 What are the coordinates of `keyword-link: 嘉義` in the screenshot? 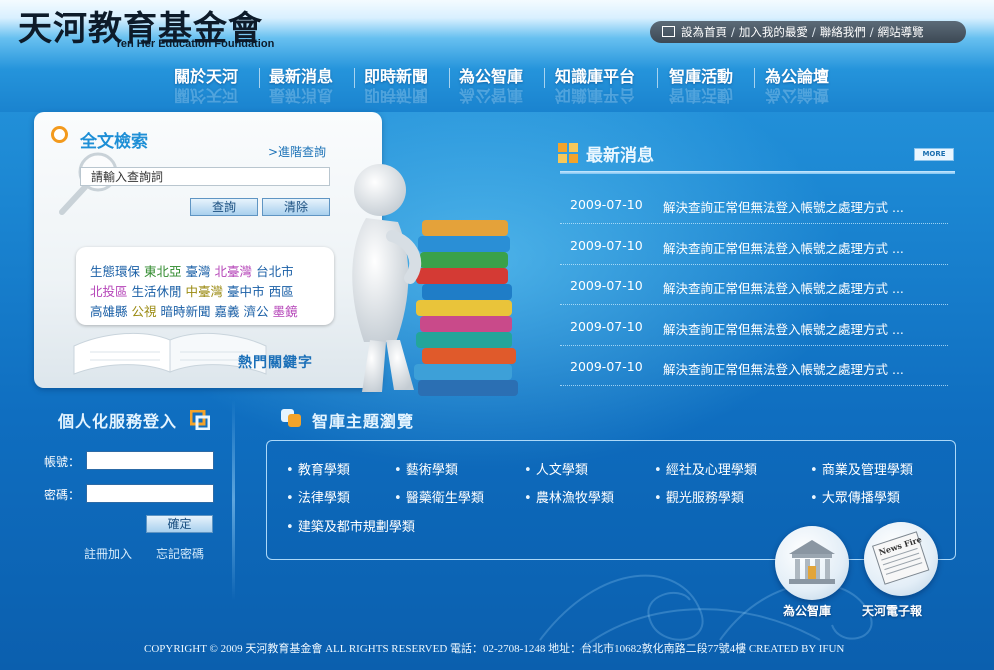 It's located at (227, 311).